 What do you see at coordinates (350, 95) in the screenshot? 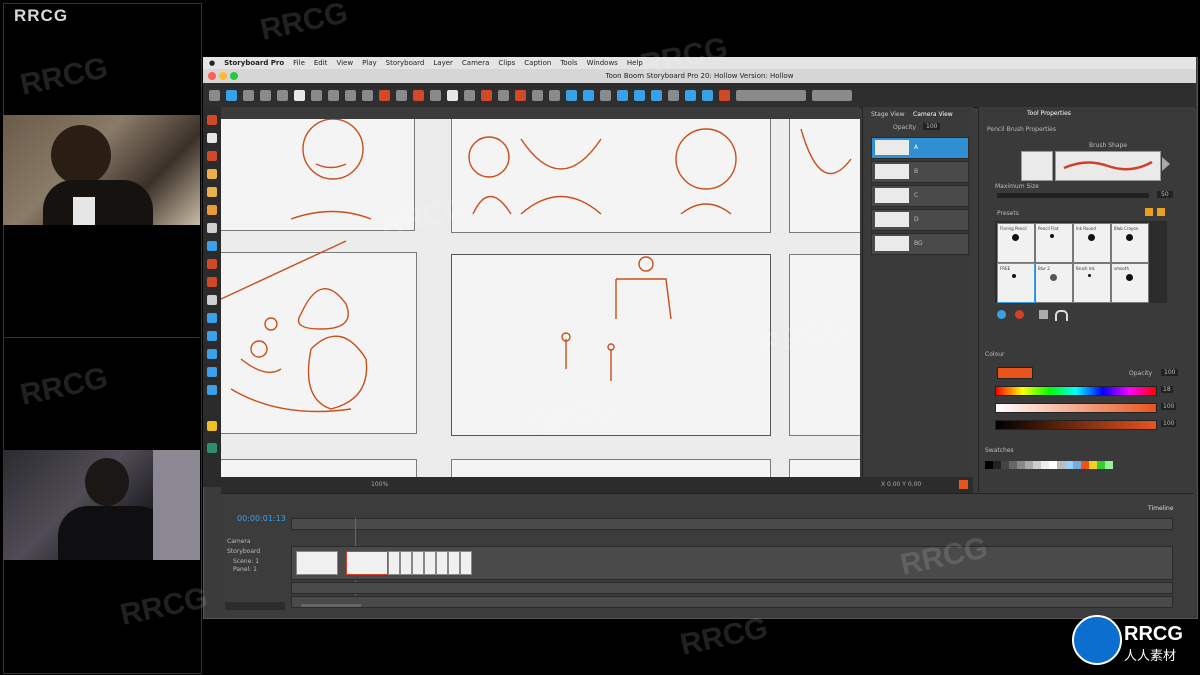
I see `zoom-in-icon` at bounding box center [350, 95].